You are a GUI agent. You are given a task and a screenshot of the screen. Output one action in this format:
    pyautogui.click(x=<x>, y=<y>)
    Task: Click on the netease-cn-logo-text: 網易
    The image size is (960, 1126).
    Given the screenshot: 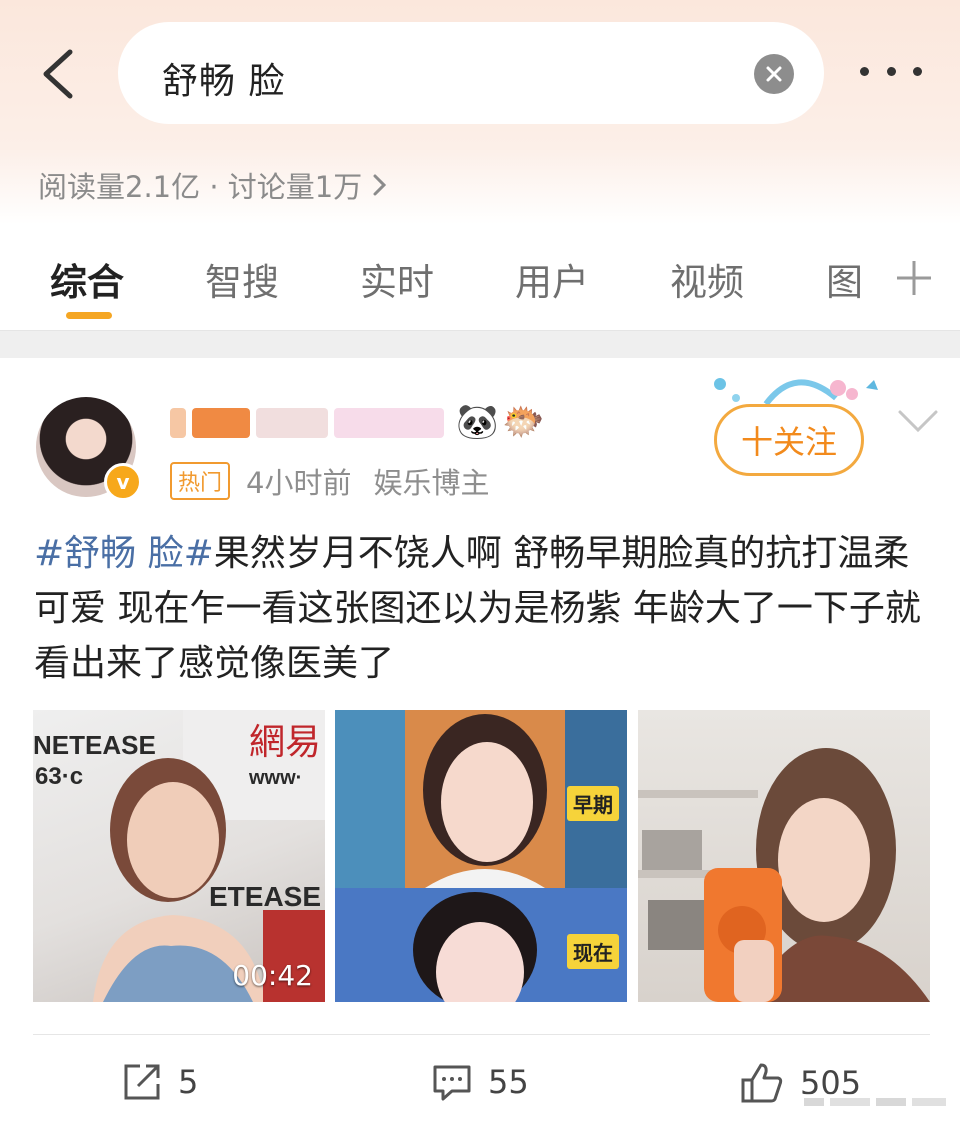 What is the action you would take?
    pyautogui.click(x=285, y=742)
    